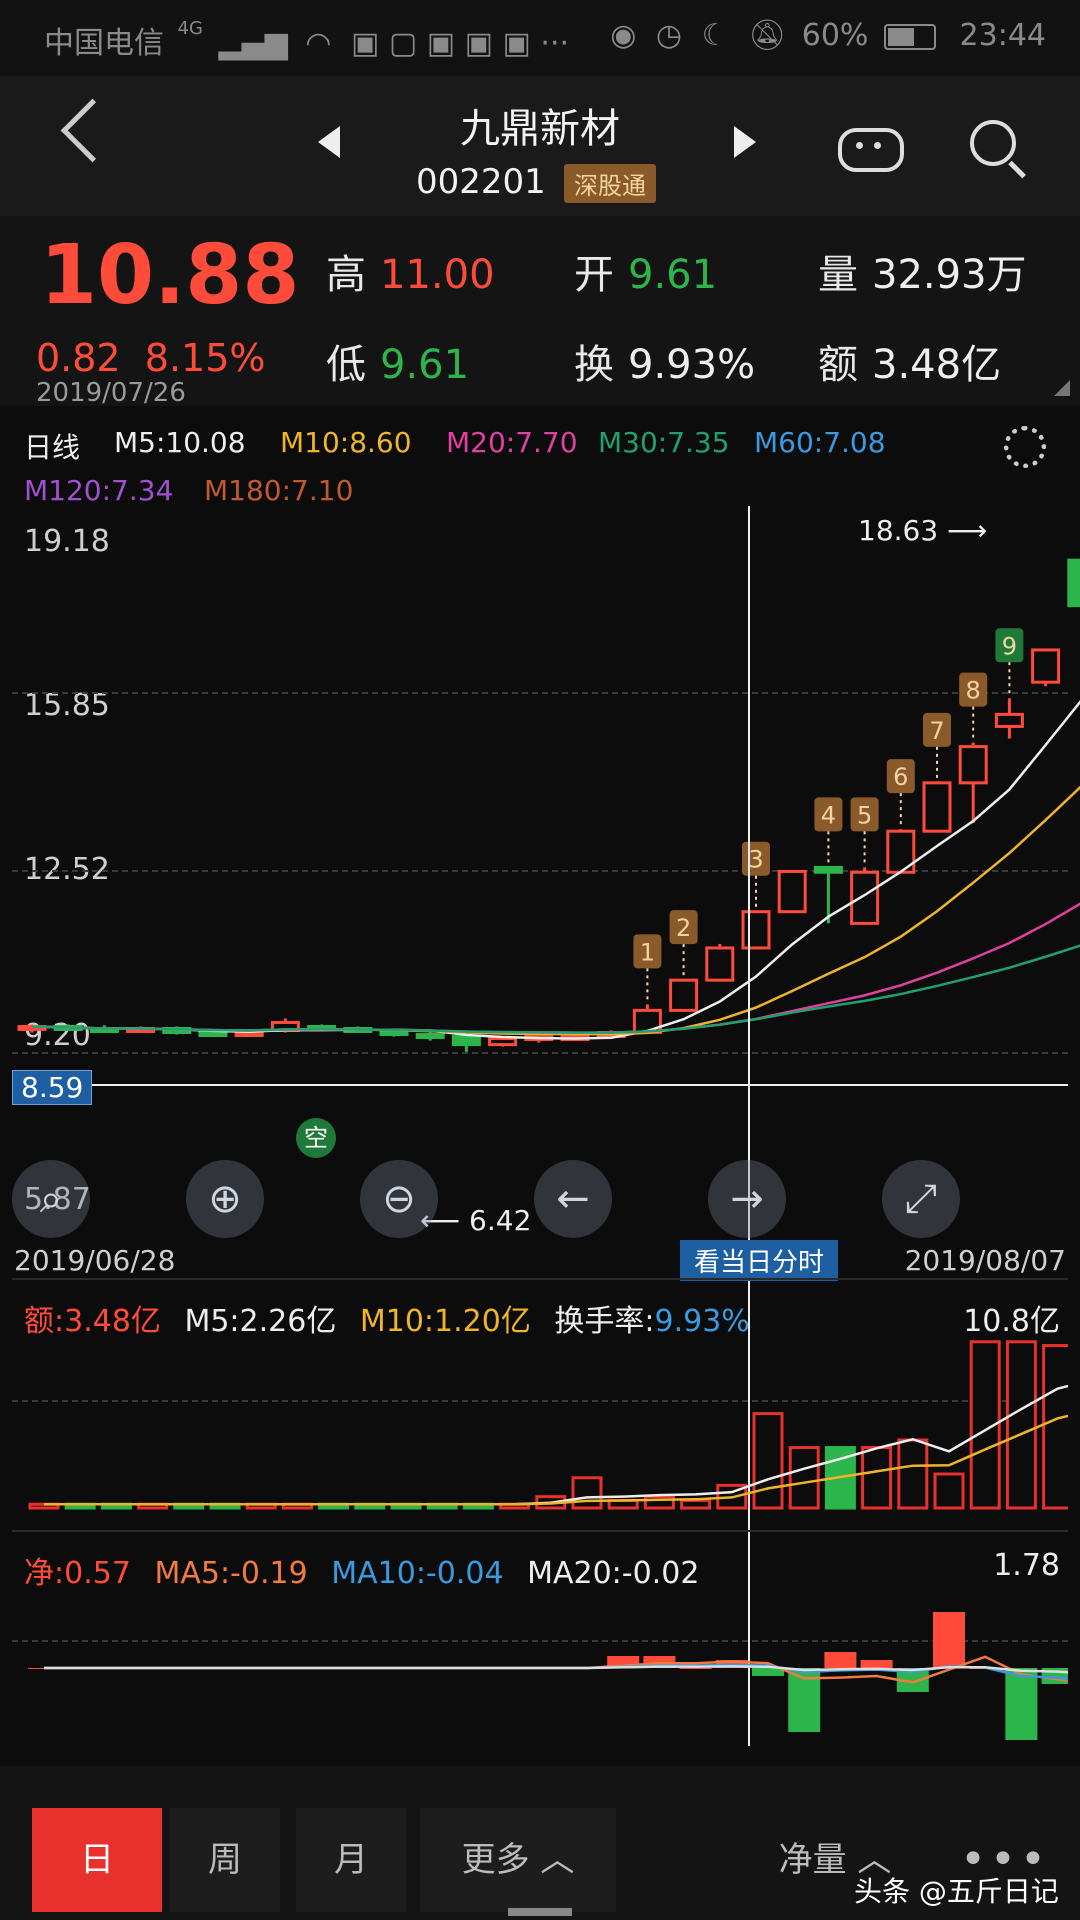 The height and width of the screenshot is (1920, 1080). I want to click on tab-more: 更多 ︿, so click(518, 1860).